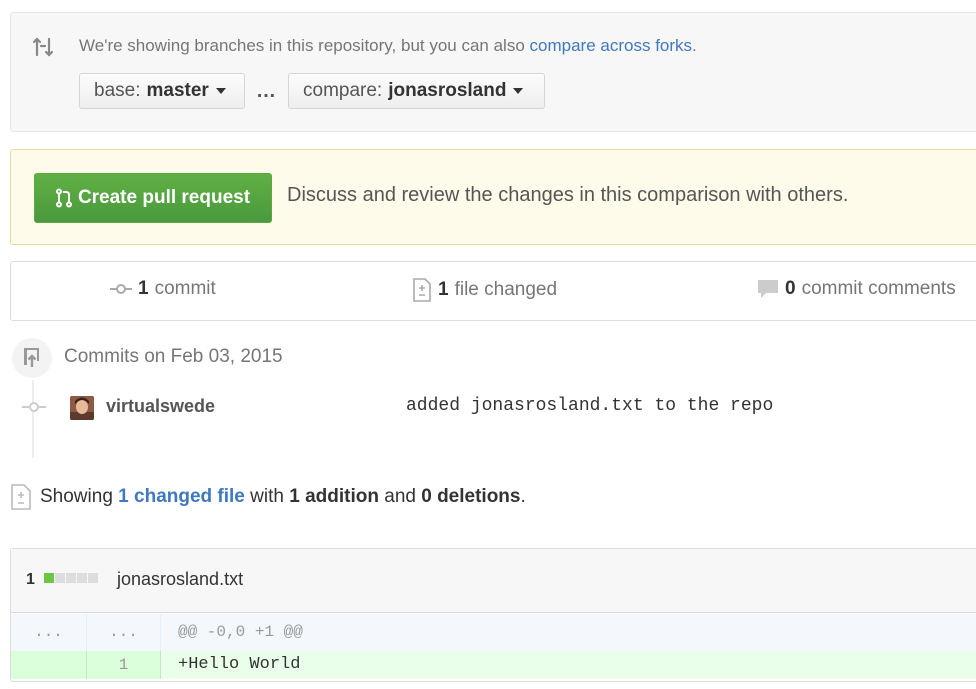 This screenshot has width=976, height=689. What do you see at coordinates (33, 419) in the screenshot?
I see `timeline-line` at bounding box center [33, 419].